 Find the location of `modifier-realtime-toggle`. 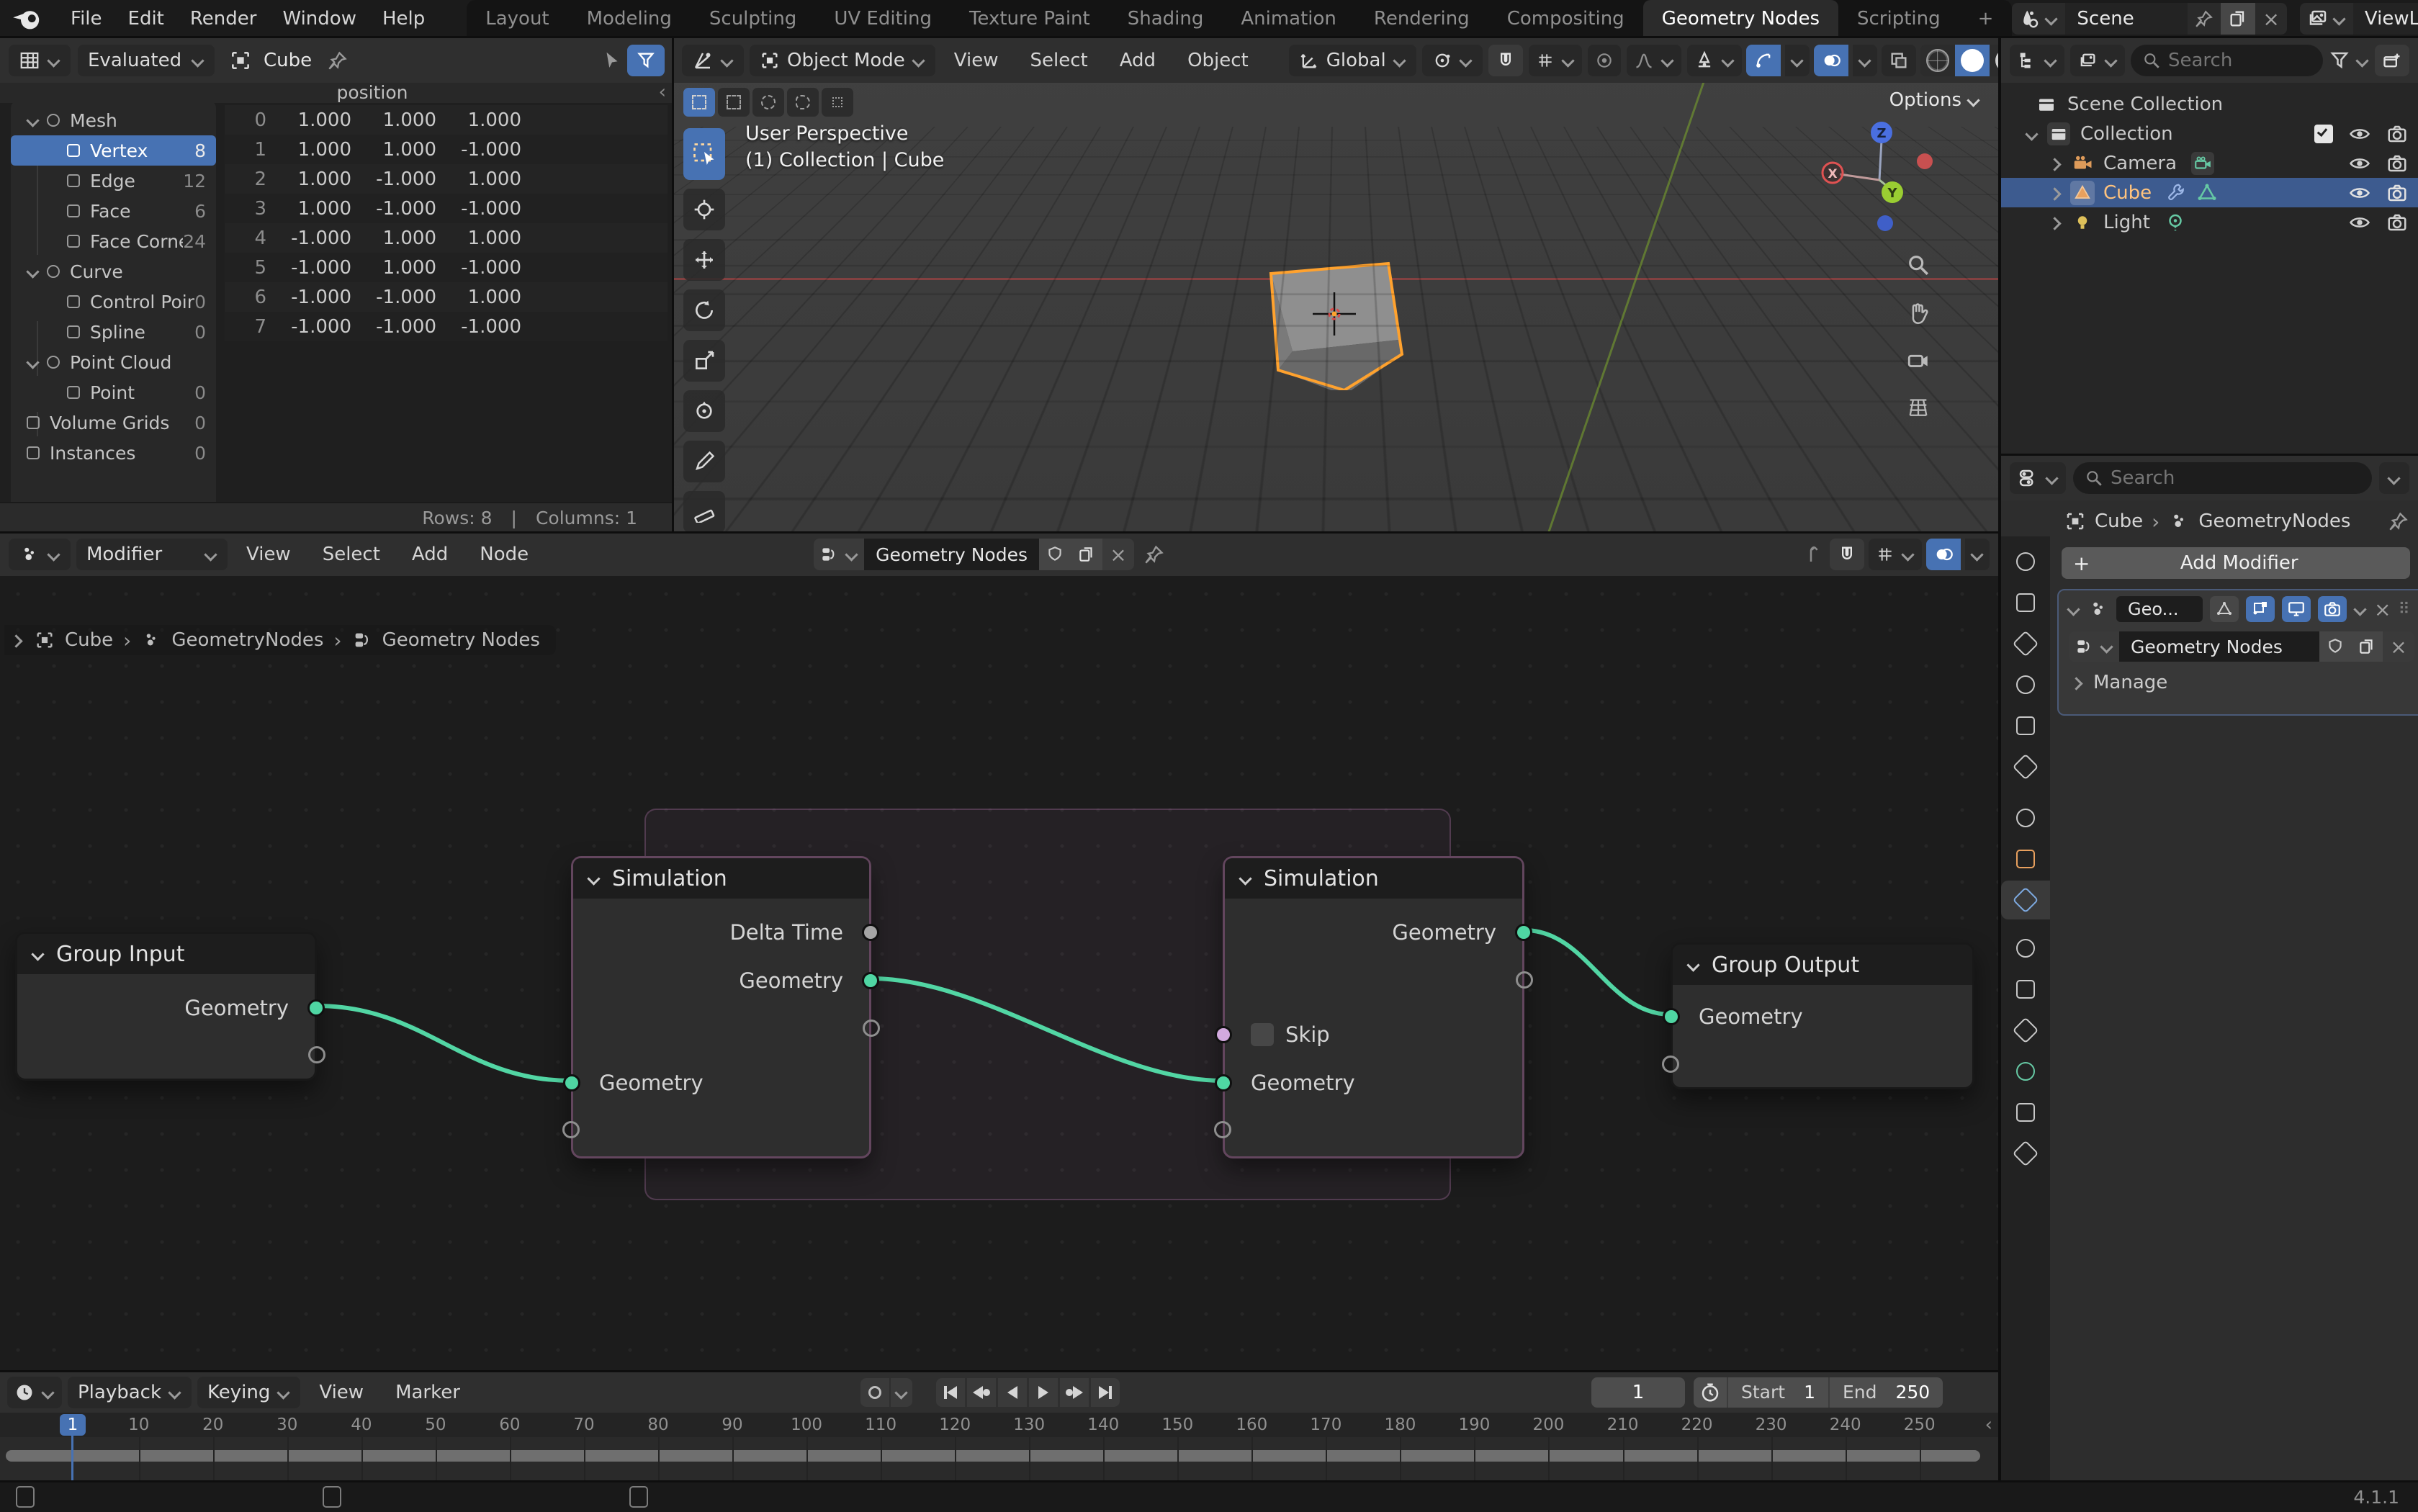

modifier-realtime-toggle is located at coordinates (2260, 609).